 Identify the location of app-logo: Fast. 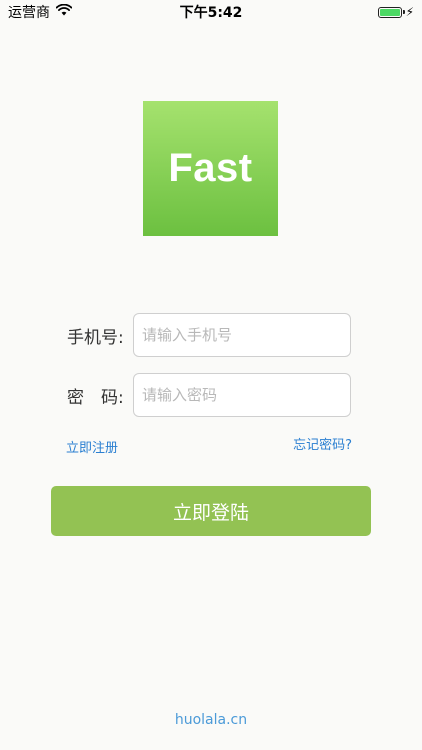
(210, 168).